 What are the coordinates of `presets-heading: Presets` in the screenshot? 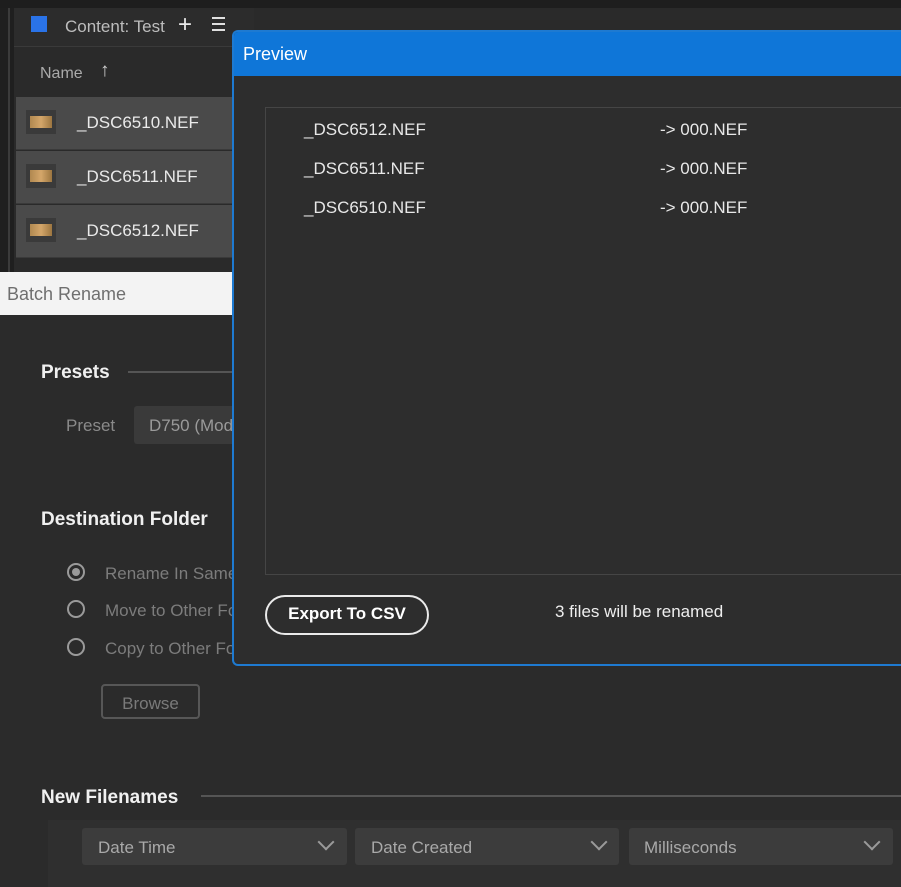 It's located at (75, 372).